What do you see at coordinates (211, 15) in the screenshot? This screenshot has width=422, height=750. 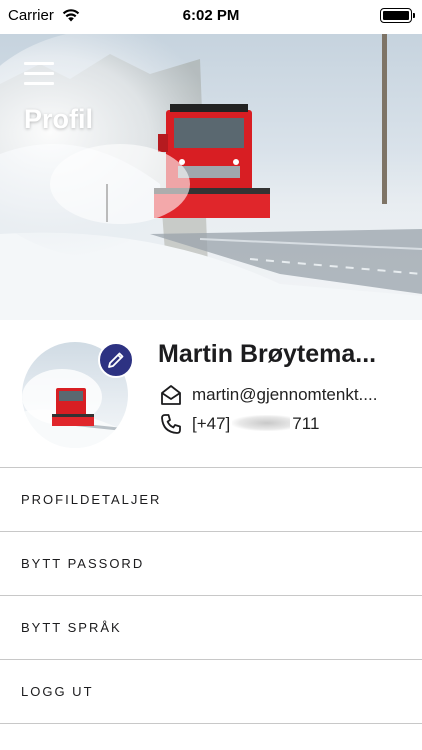 I see `status-bar: Carrier 6:02 PM` at bounding box center [211, 15].